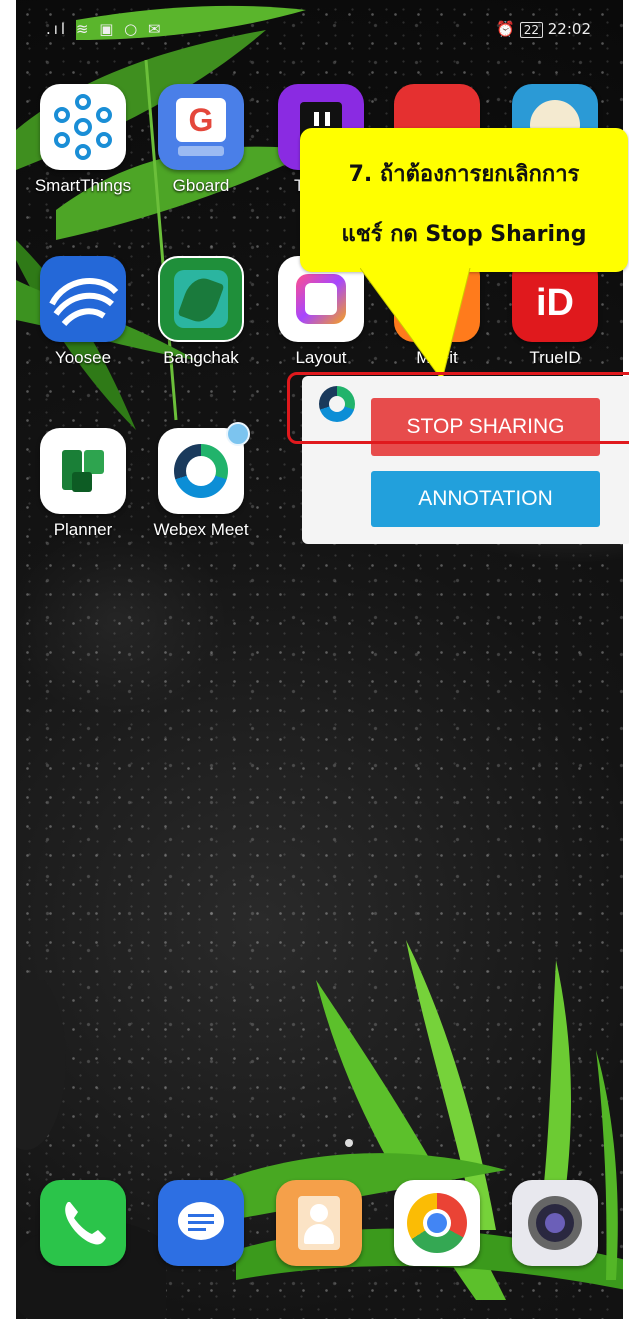  Describe the element at coordinates (91, 1149) in the screenshot. I see `wallpaper-stones` at that location.